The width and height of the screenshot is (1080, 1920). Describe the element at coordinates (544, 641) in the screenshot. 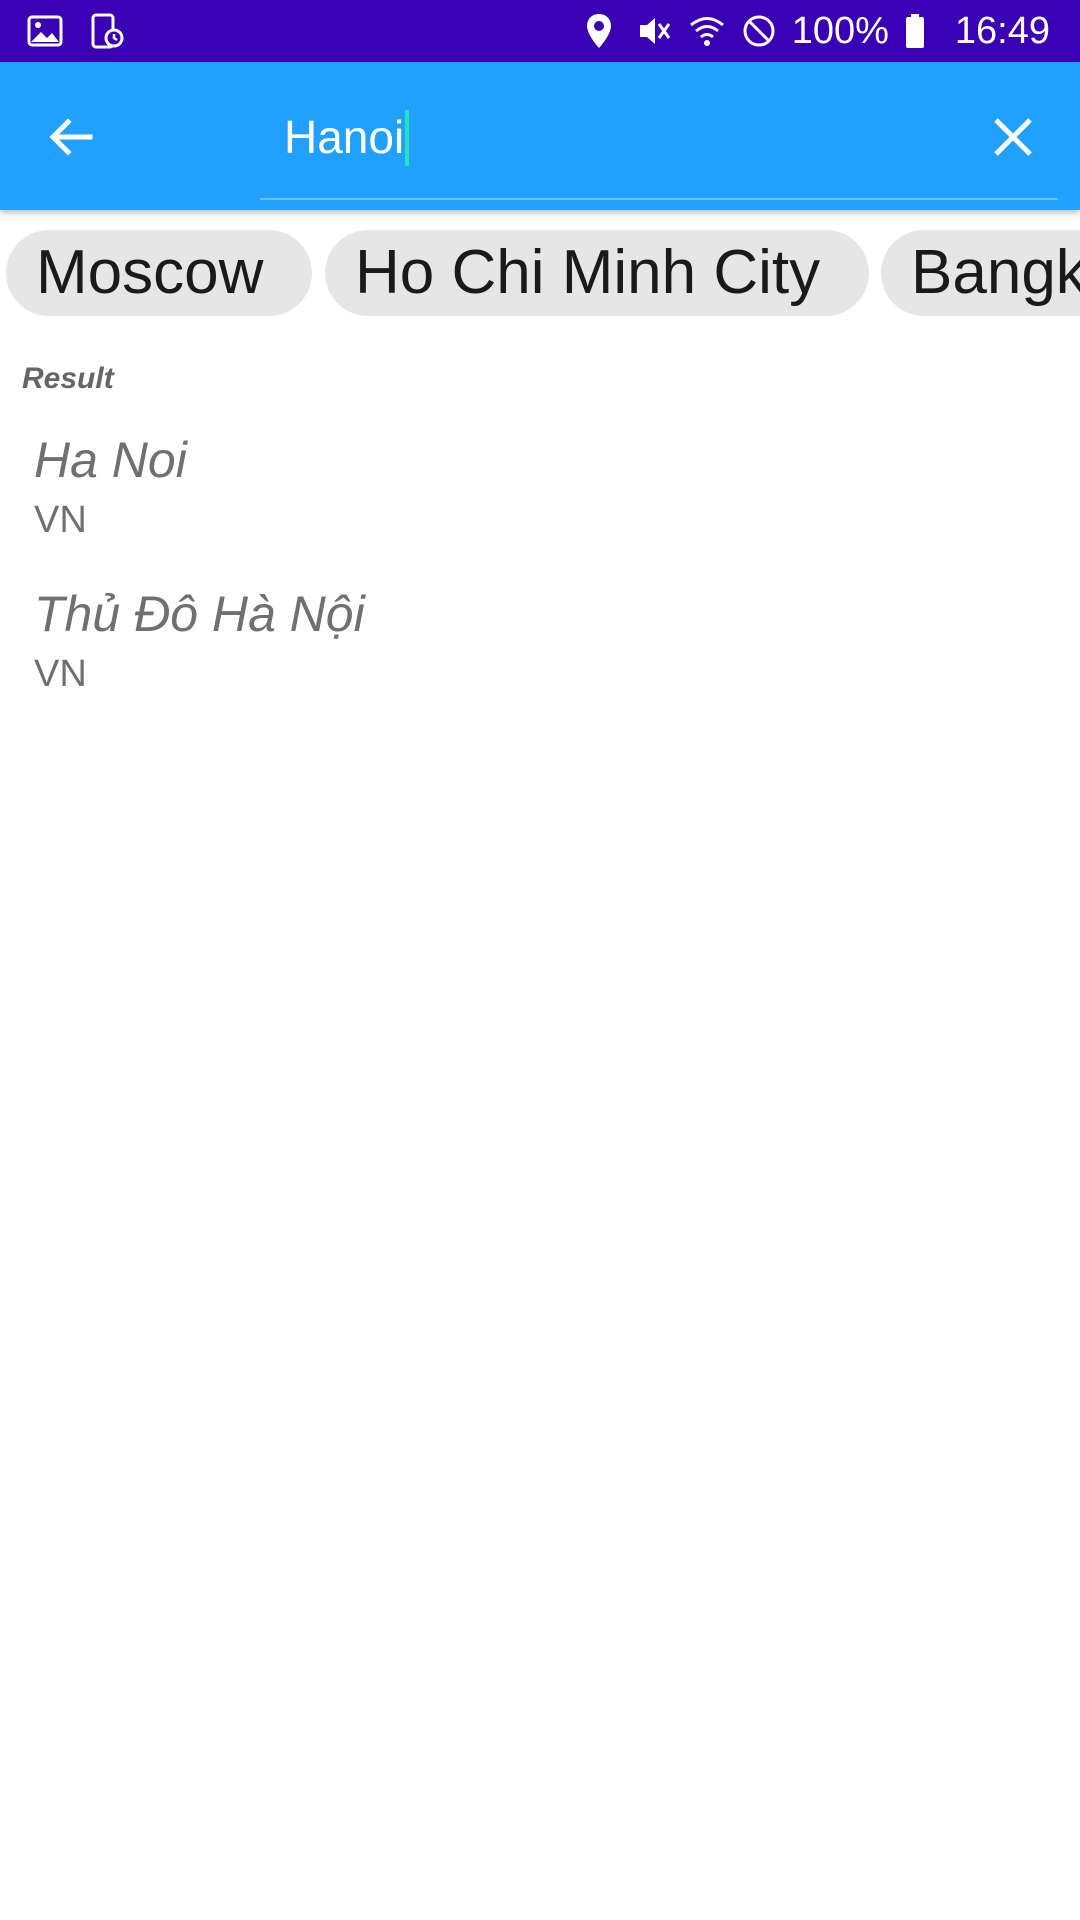

I see `result-item: Thủ Đô Hà Nội VN` at that location.